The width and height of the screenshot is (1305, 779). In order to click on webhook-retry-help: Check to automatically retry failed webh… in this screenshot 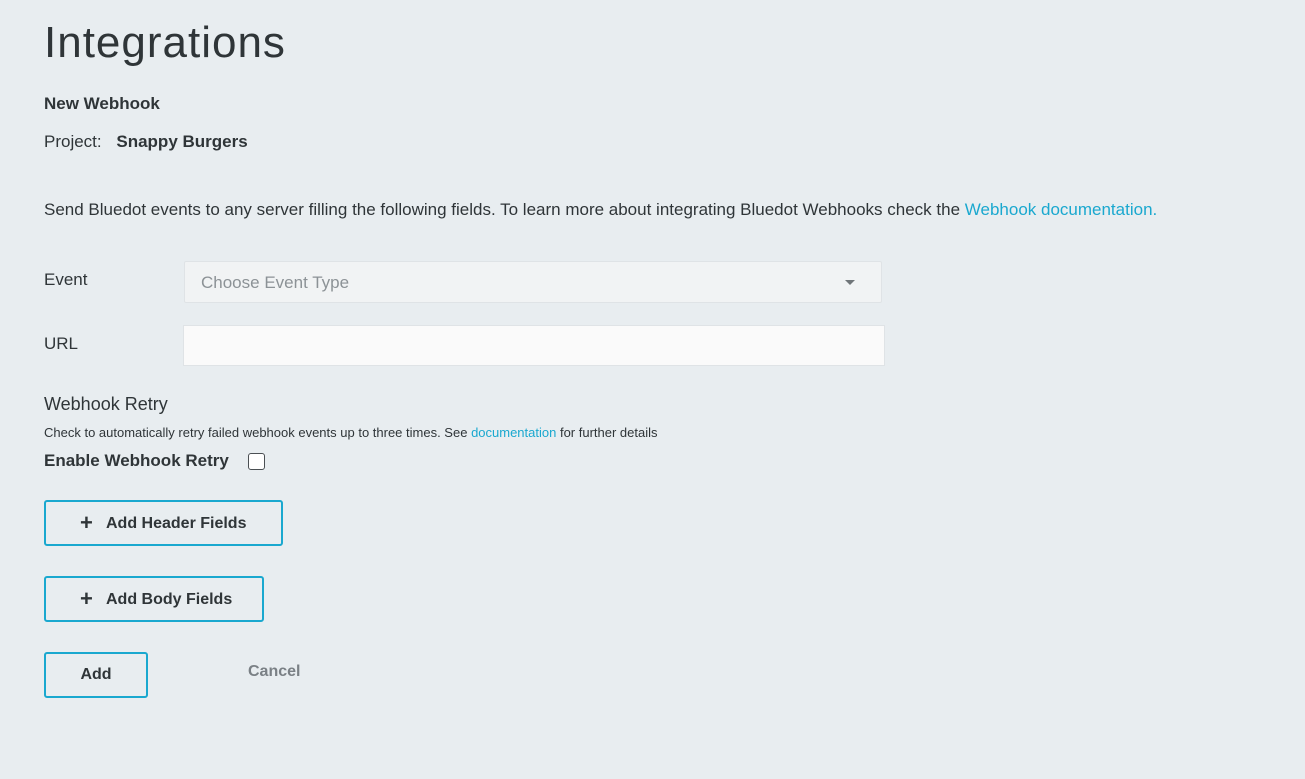, I will do `click(351, 432)`.